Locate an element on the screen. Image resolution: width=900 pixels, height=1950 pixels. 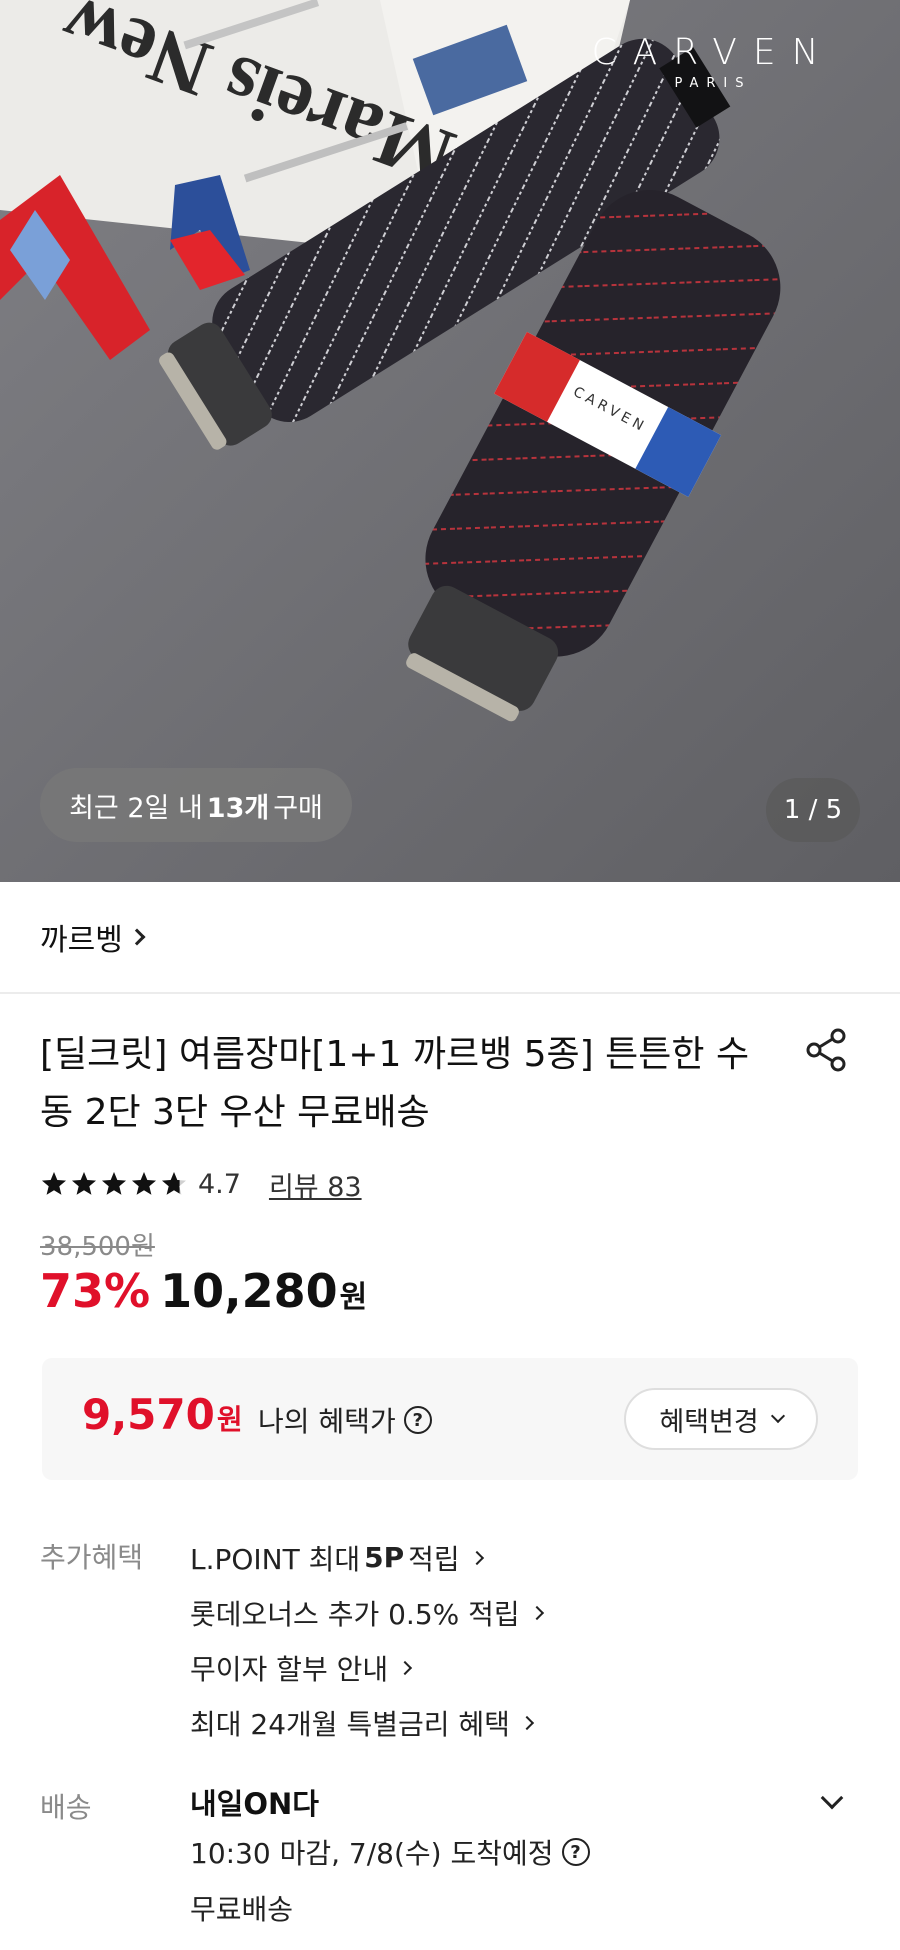
benefit-price-box: 9,570원 나의 혜택가 ? 혜택변경 is located at coordinates (450, 1419).